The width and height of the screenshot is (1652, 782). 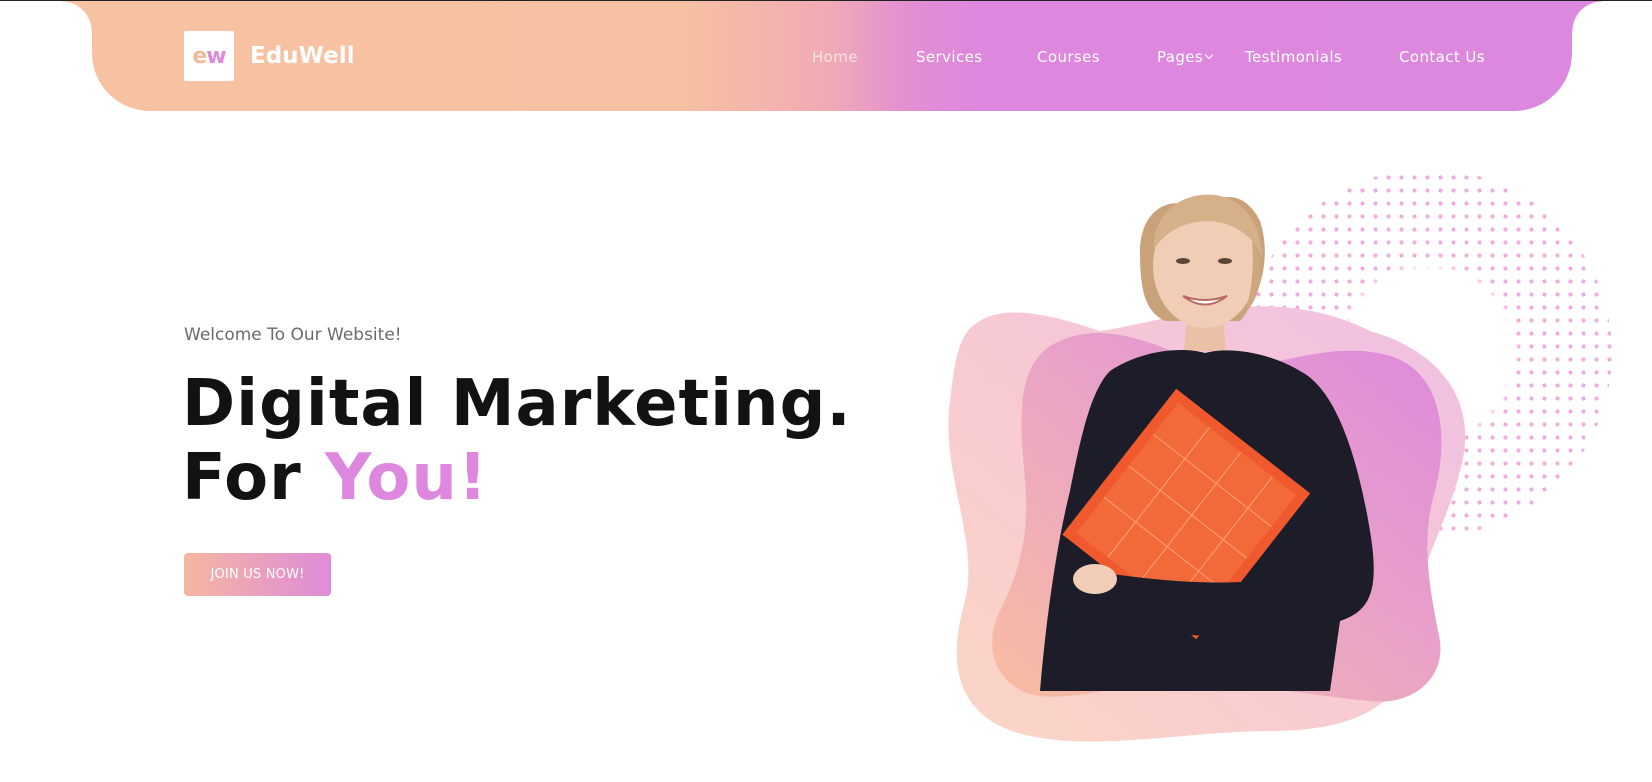 I want to click on header-corner-right, so click(x=1587, y=16).